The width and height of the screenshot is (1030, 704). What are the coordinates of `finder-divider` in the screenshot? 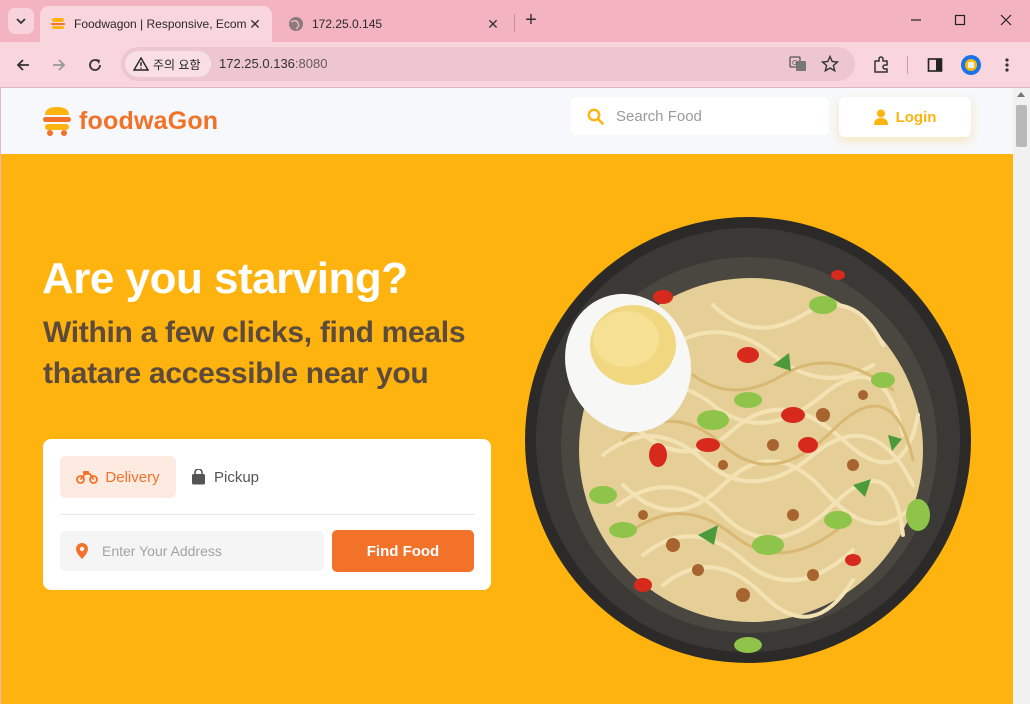 It's located at (267, 514).